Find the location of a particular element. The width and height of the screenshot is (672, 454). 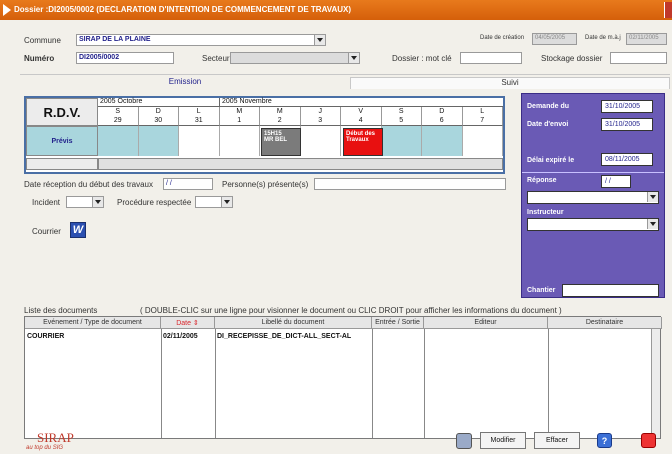

incident-select is located at coordinates (85, 202).